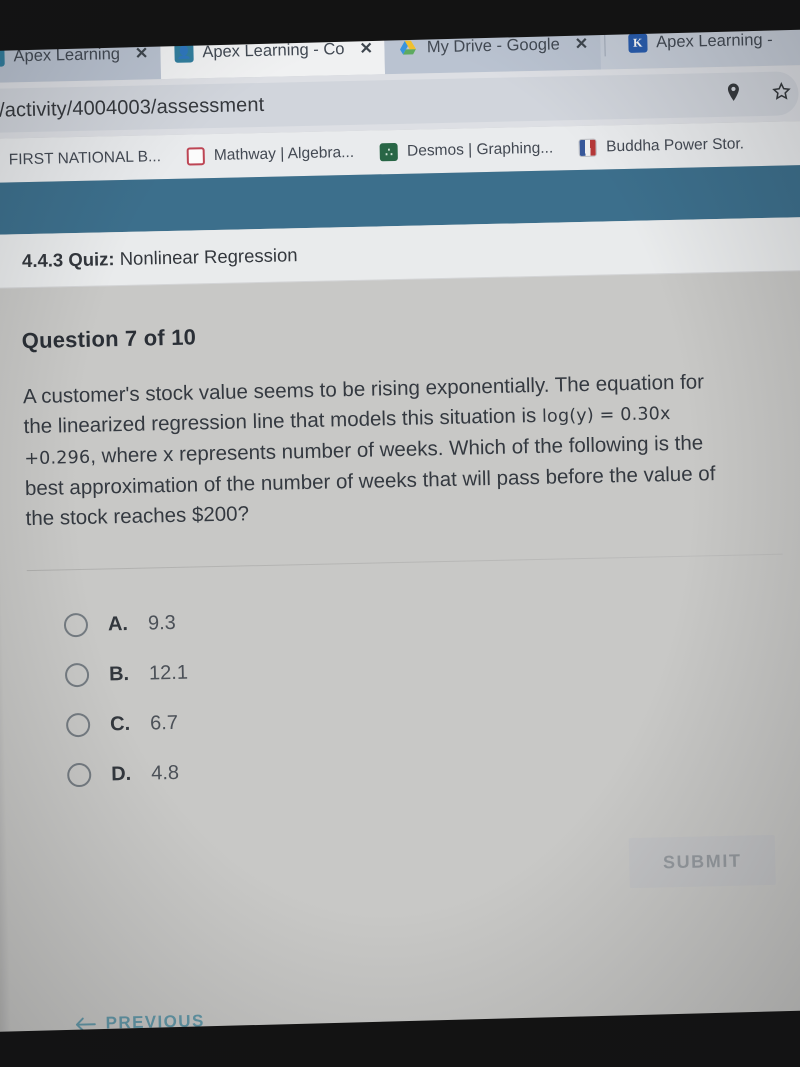 The height and width of the screenshot is (1067, 800). I want to click on page-edge-shadow, so click(9, 674).